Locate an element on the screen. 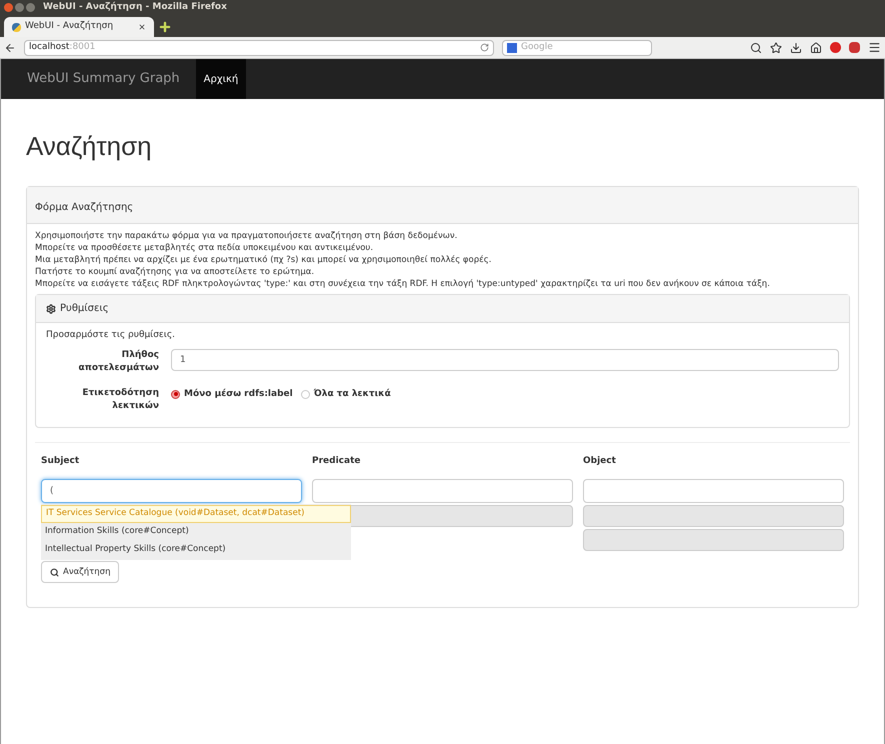 The width and height of the screenshot is (885, 744). close-icon is located at coordinates (8, 7).